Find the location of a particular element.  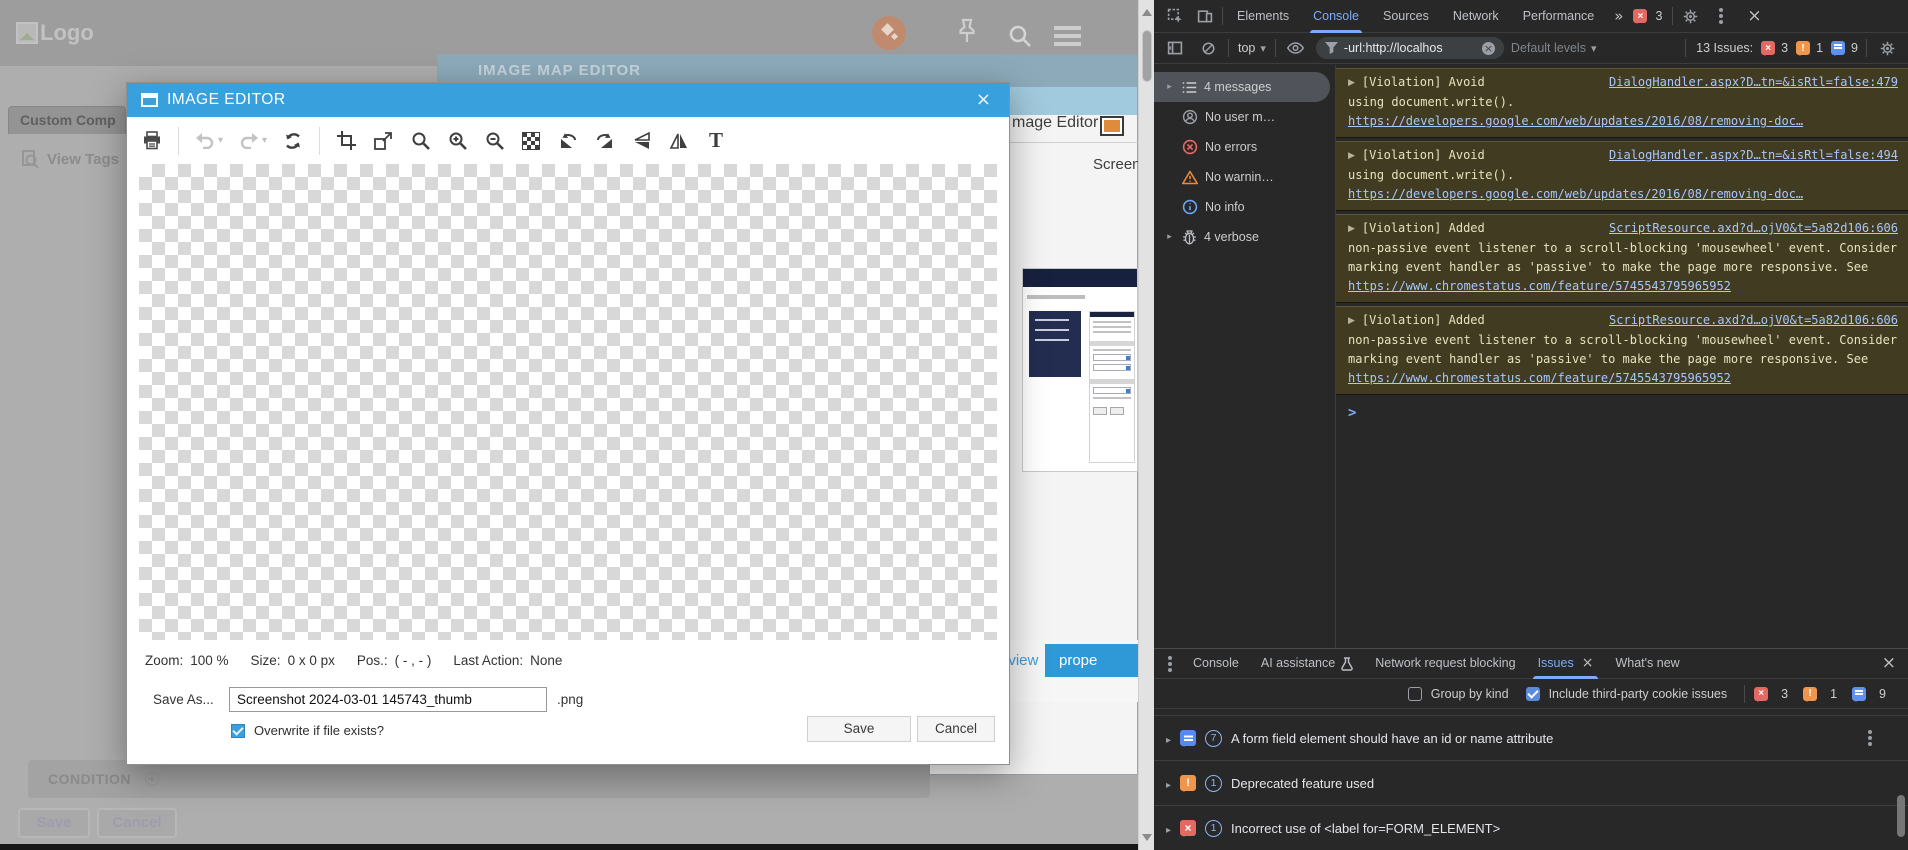

drawer-tab-network-request-blocking: Network request blocking is located at coordinates (1445, 664).